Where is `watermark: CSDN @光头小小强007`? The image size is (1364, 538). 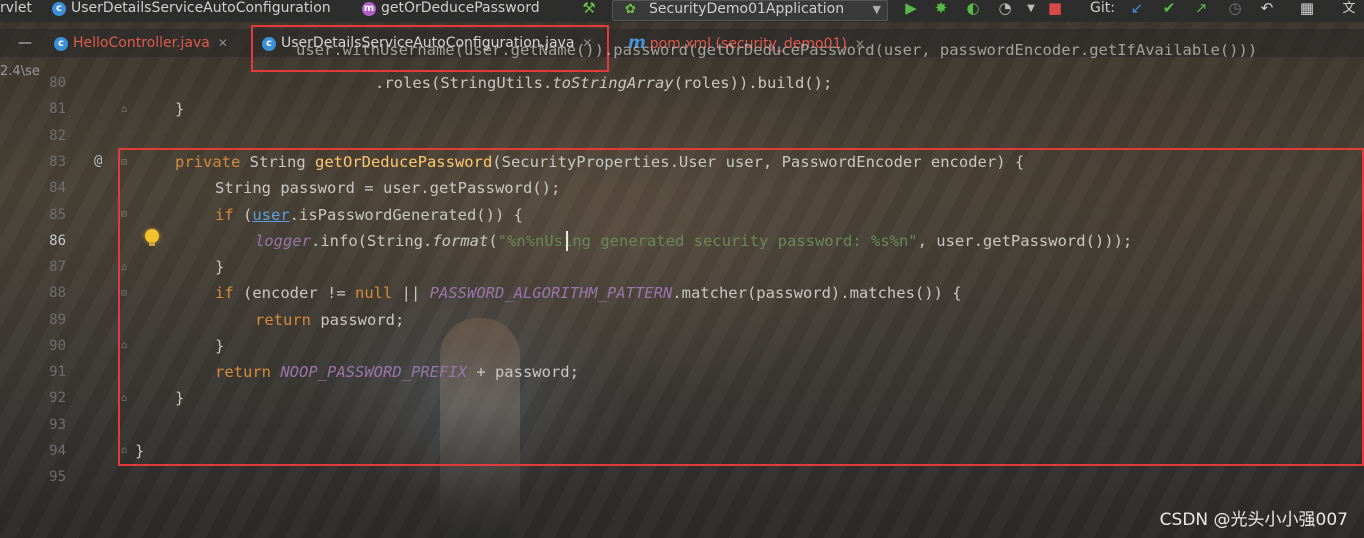 watermark: CSDN @光头小小强007 is located at coordinates (1253, 520).